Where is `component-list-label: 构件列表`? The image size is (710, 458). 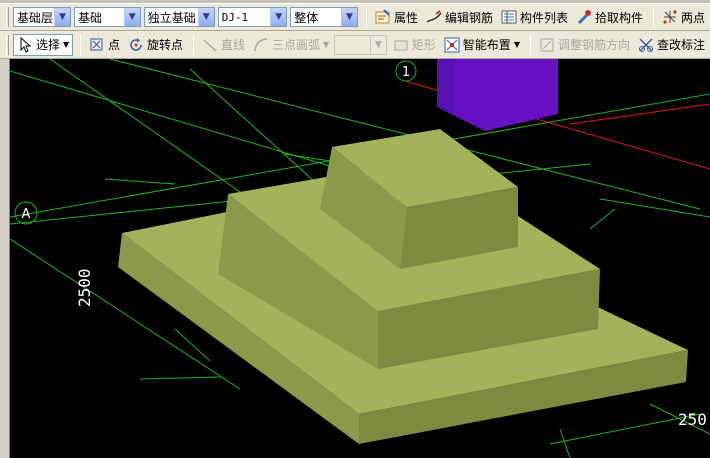
component-list-label: 构件列表 is located at coordinates (543, 17).